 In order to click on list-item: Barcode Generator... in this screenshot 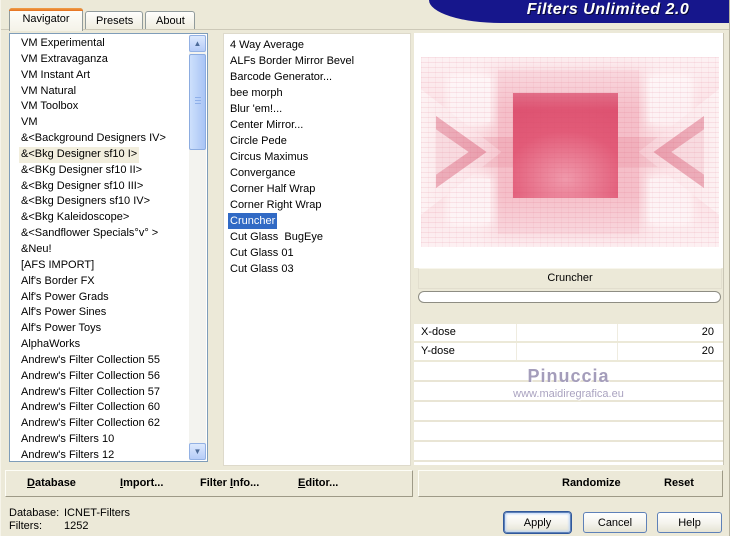, I will do `click(281, 77)`.